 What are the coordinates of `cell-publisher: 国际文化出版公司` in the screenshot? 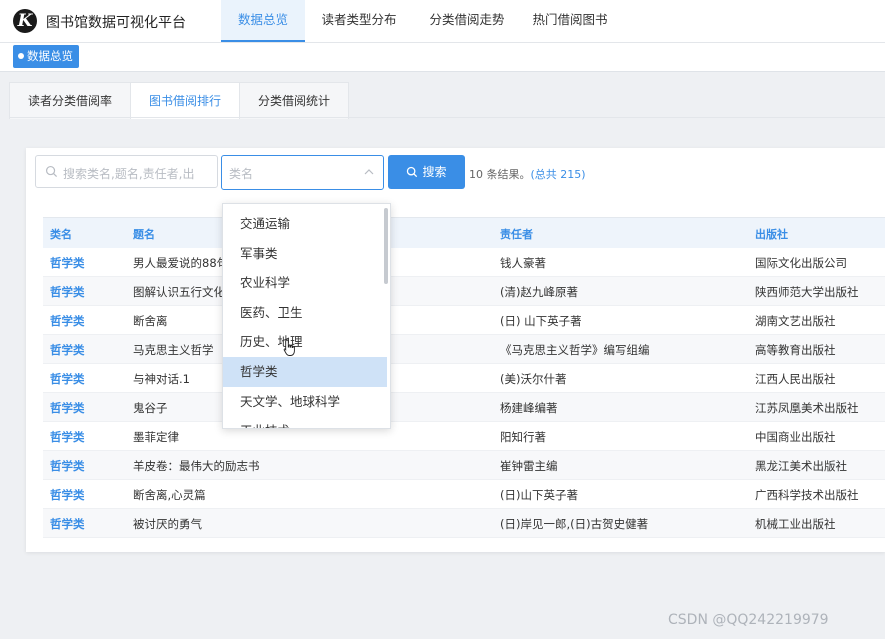 It's located at (801, 263).